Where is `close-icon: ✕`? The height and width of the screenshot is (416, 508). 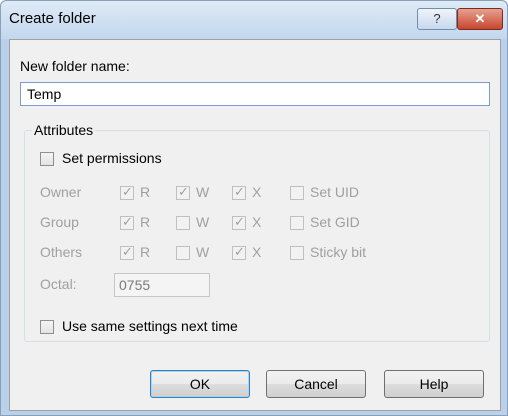
close-icon: ✕ is located at coordinates (480, 18).